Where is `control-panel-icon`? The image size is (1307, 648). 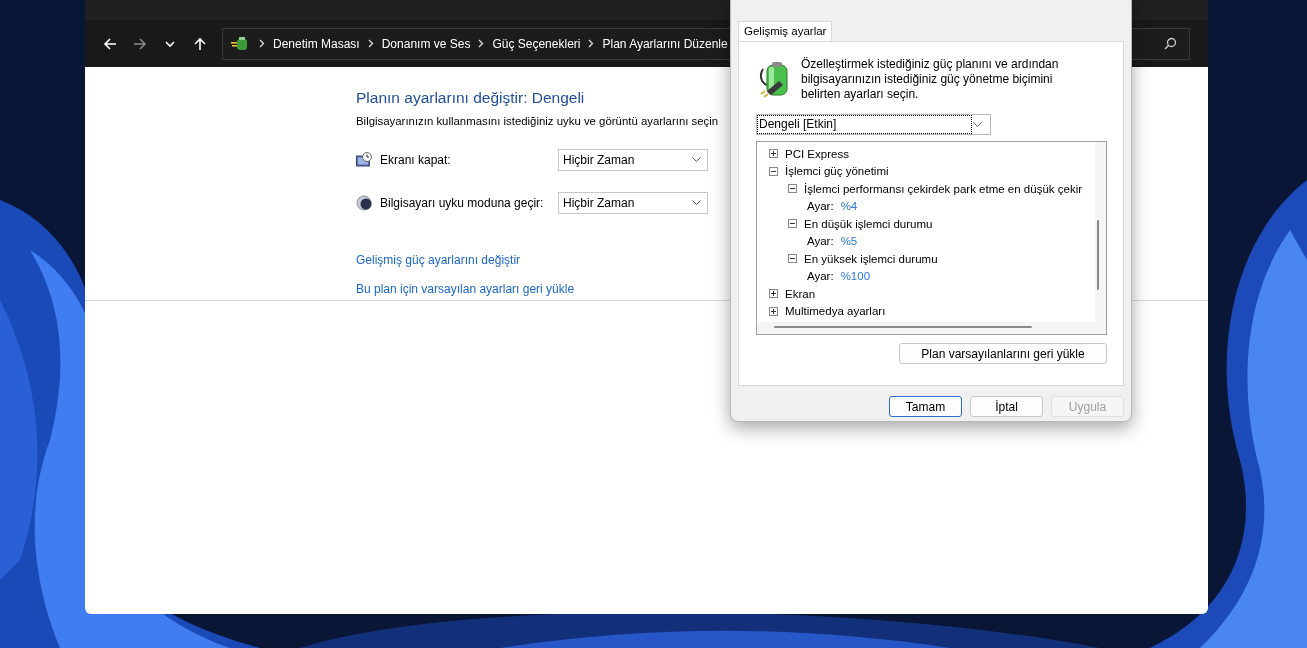 control-panel-icon is located at coordinates (240, 43).